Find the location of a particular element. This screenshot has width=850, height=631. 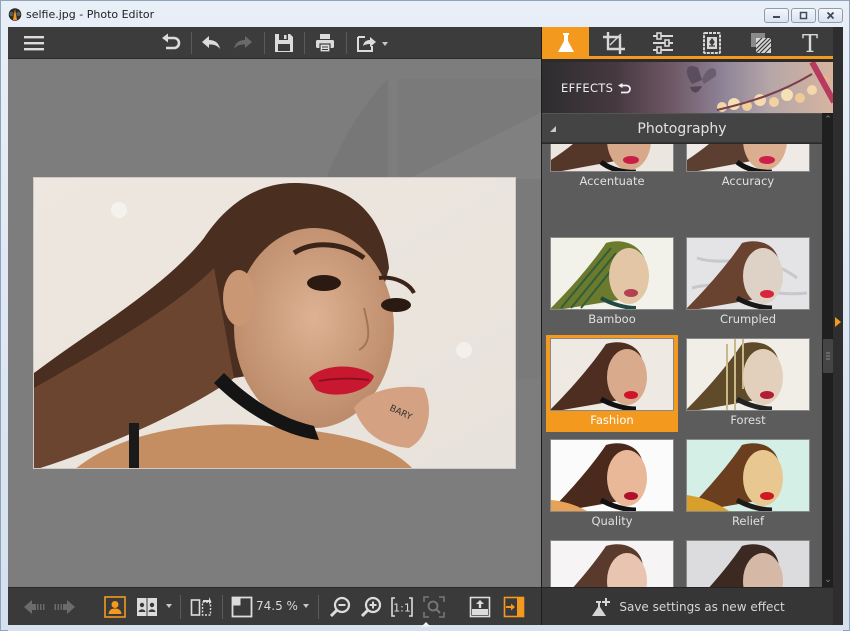

zoom-selection-button is located at coordinates (434, 607).